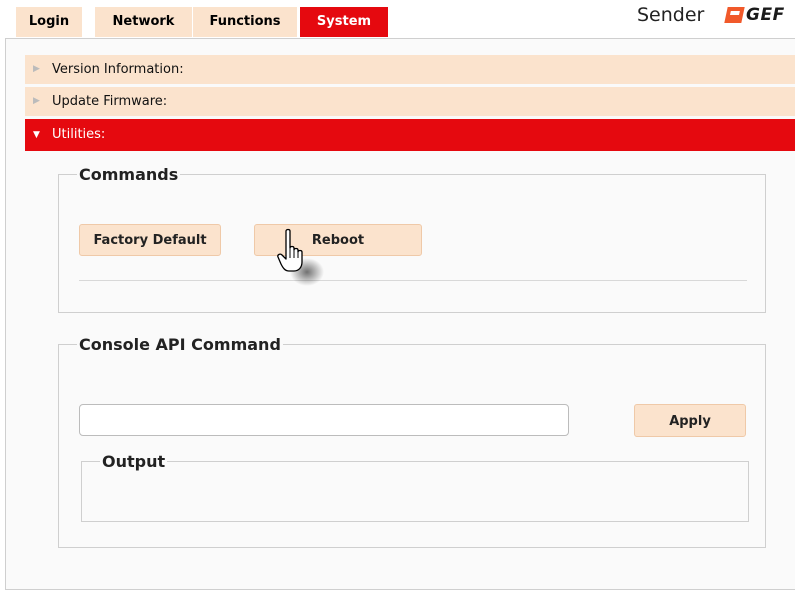 This screenshot has height=590, width=795. I want to click on apply-button: Apply, so click(690, 420).